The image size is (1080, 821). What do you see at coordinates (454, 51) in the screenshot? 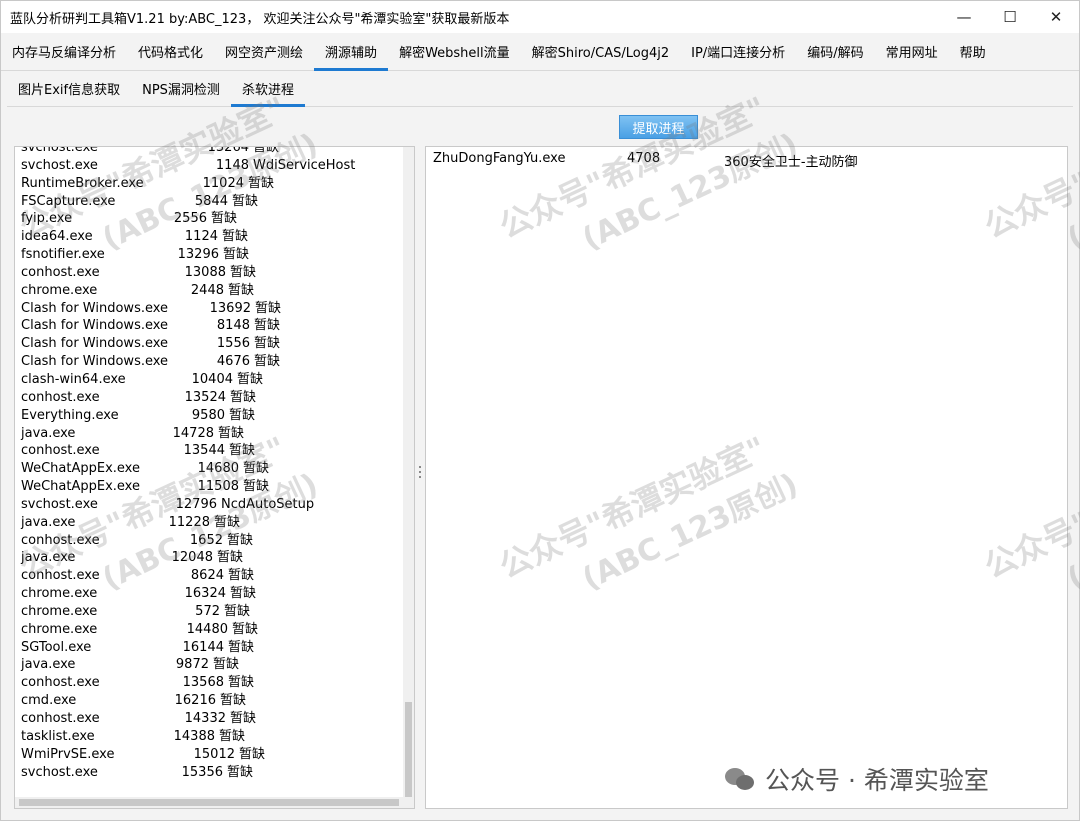
I see `tab-webshell-decrypt: 解密Webshell流量` at bounding box center [454, 51].